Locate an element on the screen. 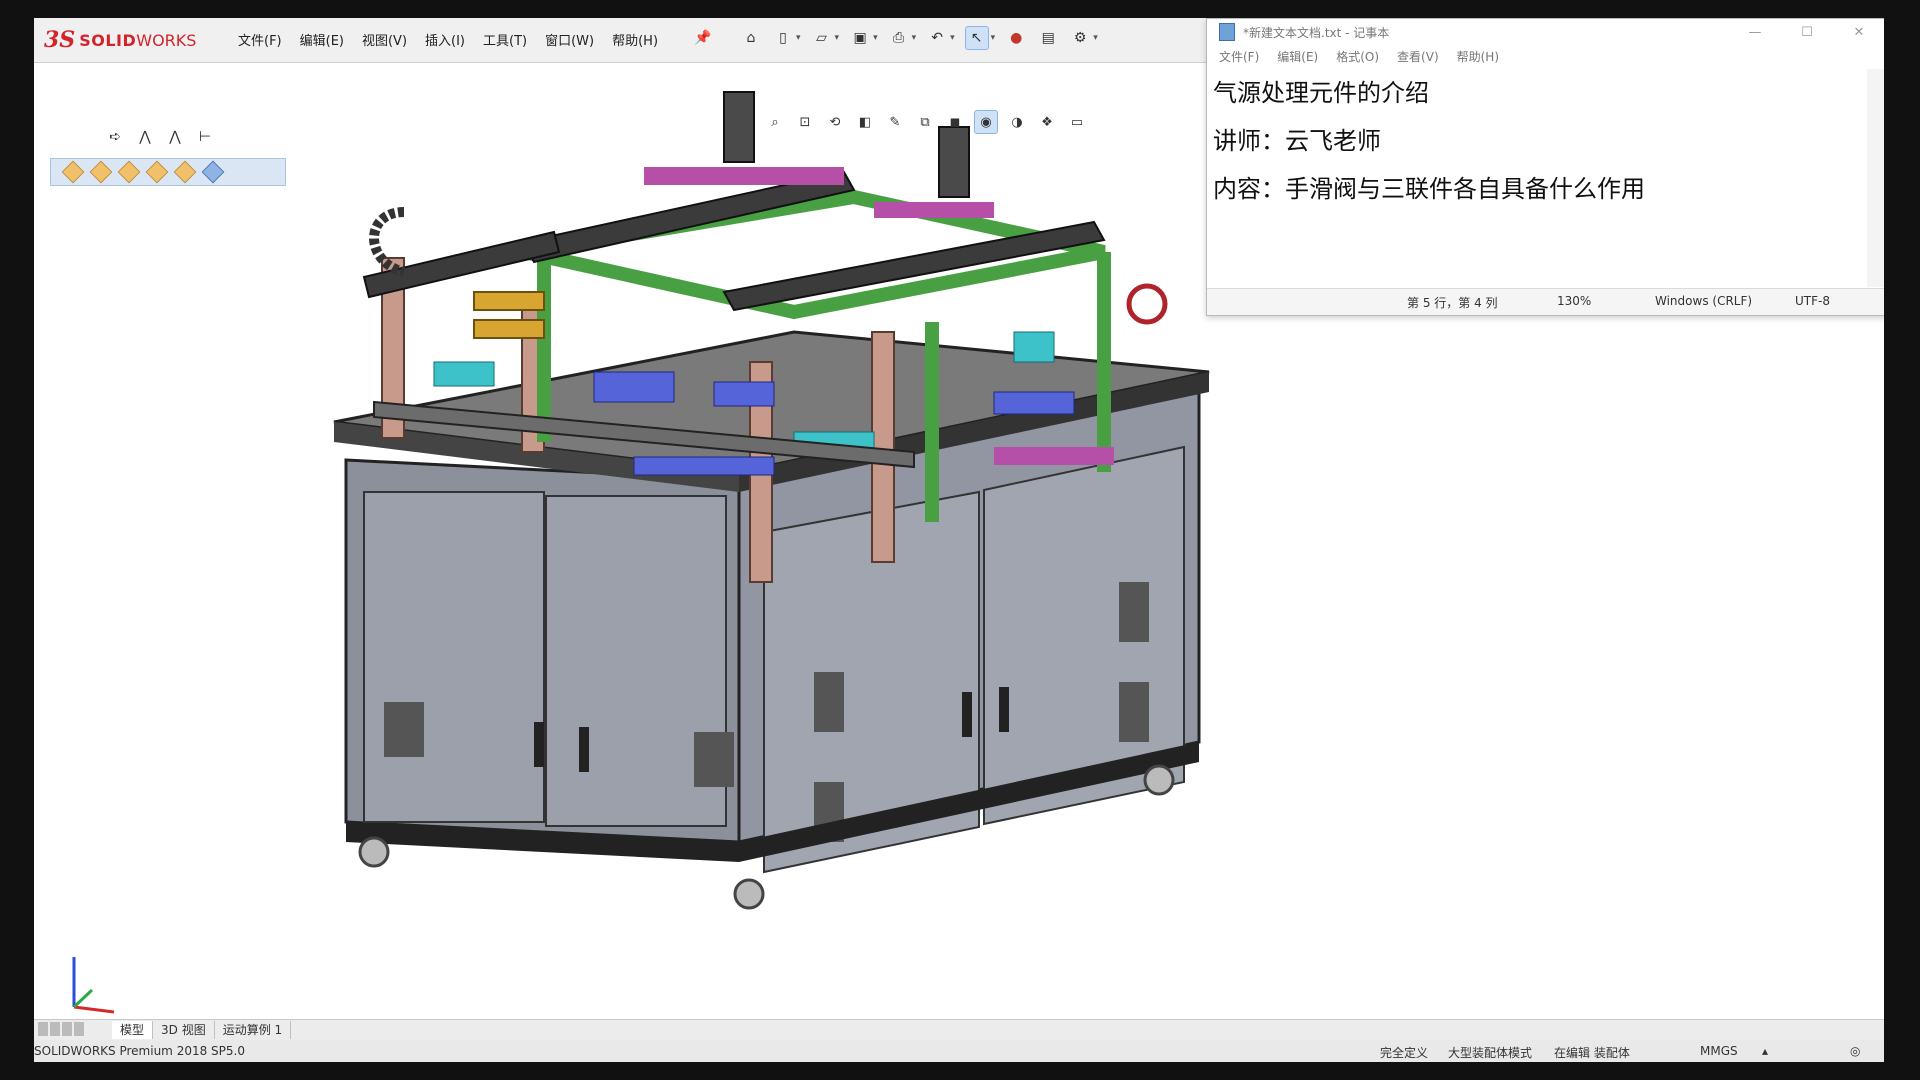  view-settings-icon: ▭ is located at coordinates (1077, 122).